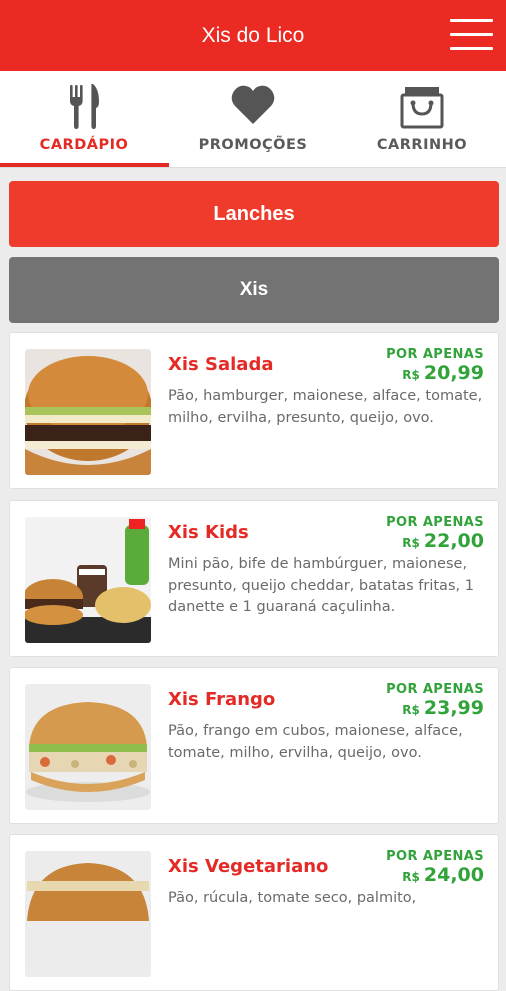  I want to click on product-name: Xis Vegetariano, so click(248, 866).